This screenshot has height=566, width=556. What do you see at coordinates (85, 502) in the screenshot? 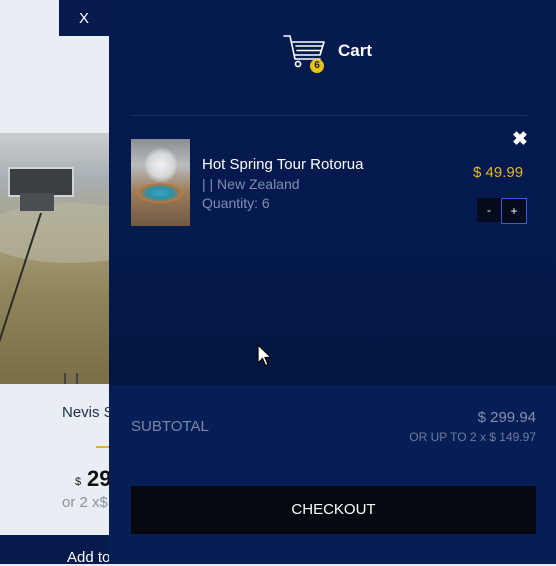
I see `installment-text: or 2 x$` at bounding box center [85, 502].